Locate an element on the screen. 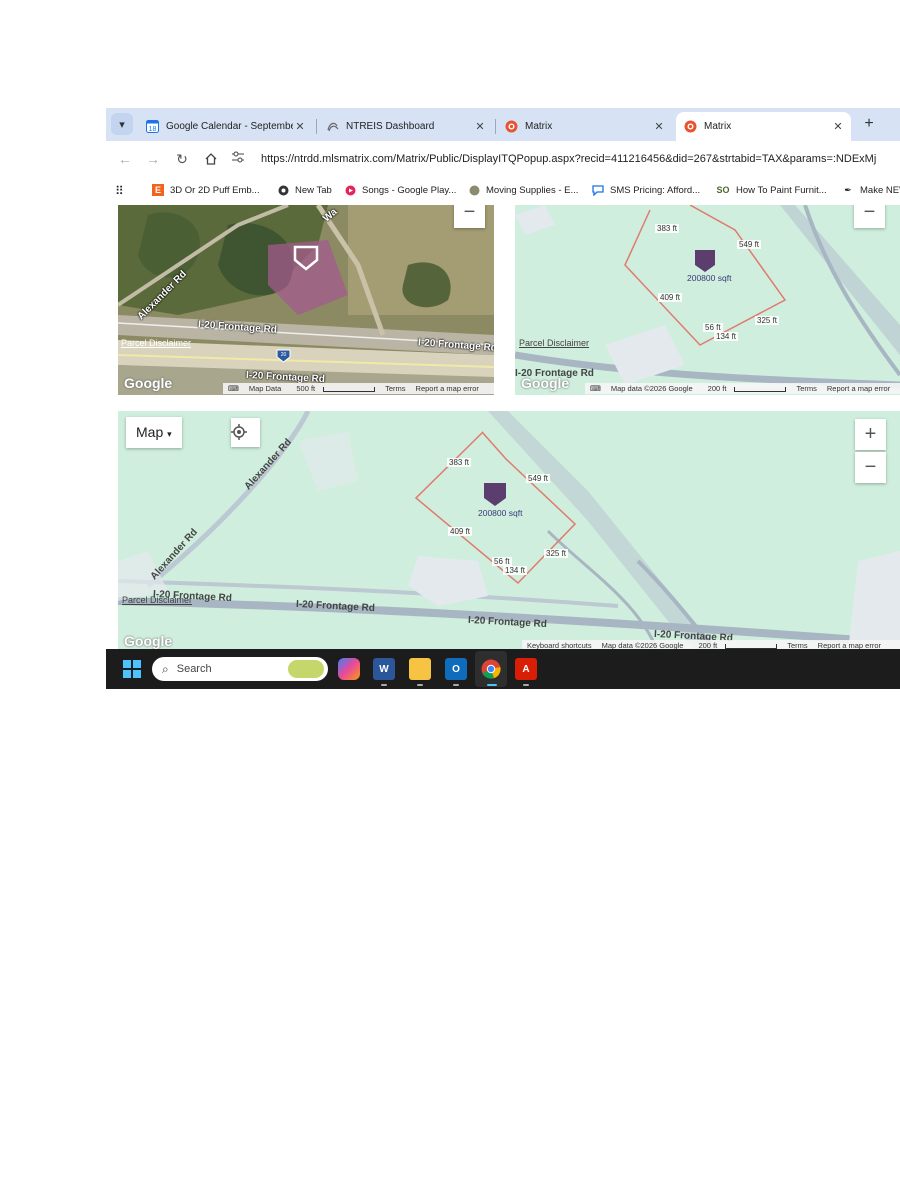 The width and height of the screenshot is (900, 1191). map-type-label: Map is located at coordinates (150, 432).